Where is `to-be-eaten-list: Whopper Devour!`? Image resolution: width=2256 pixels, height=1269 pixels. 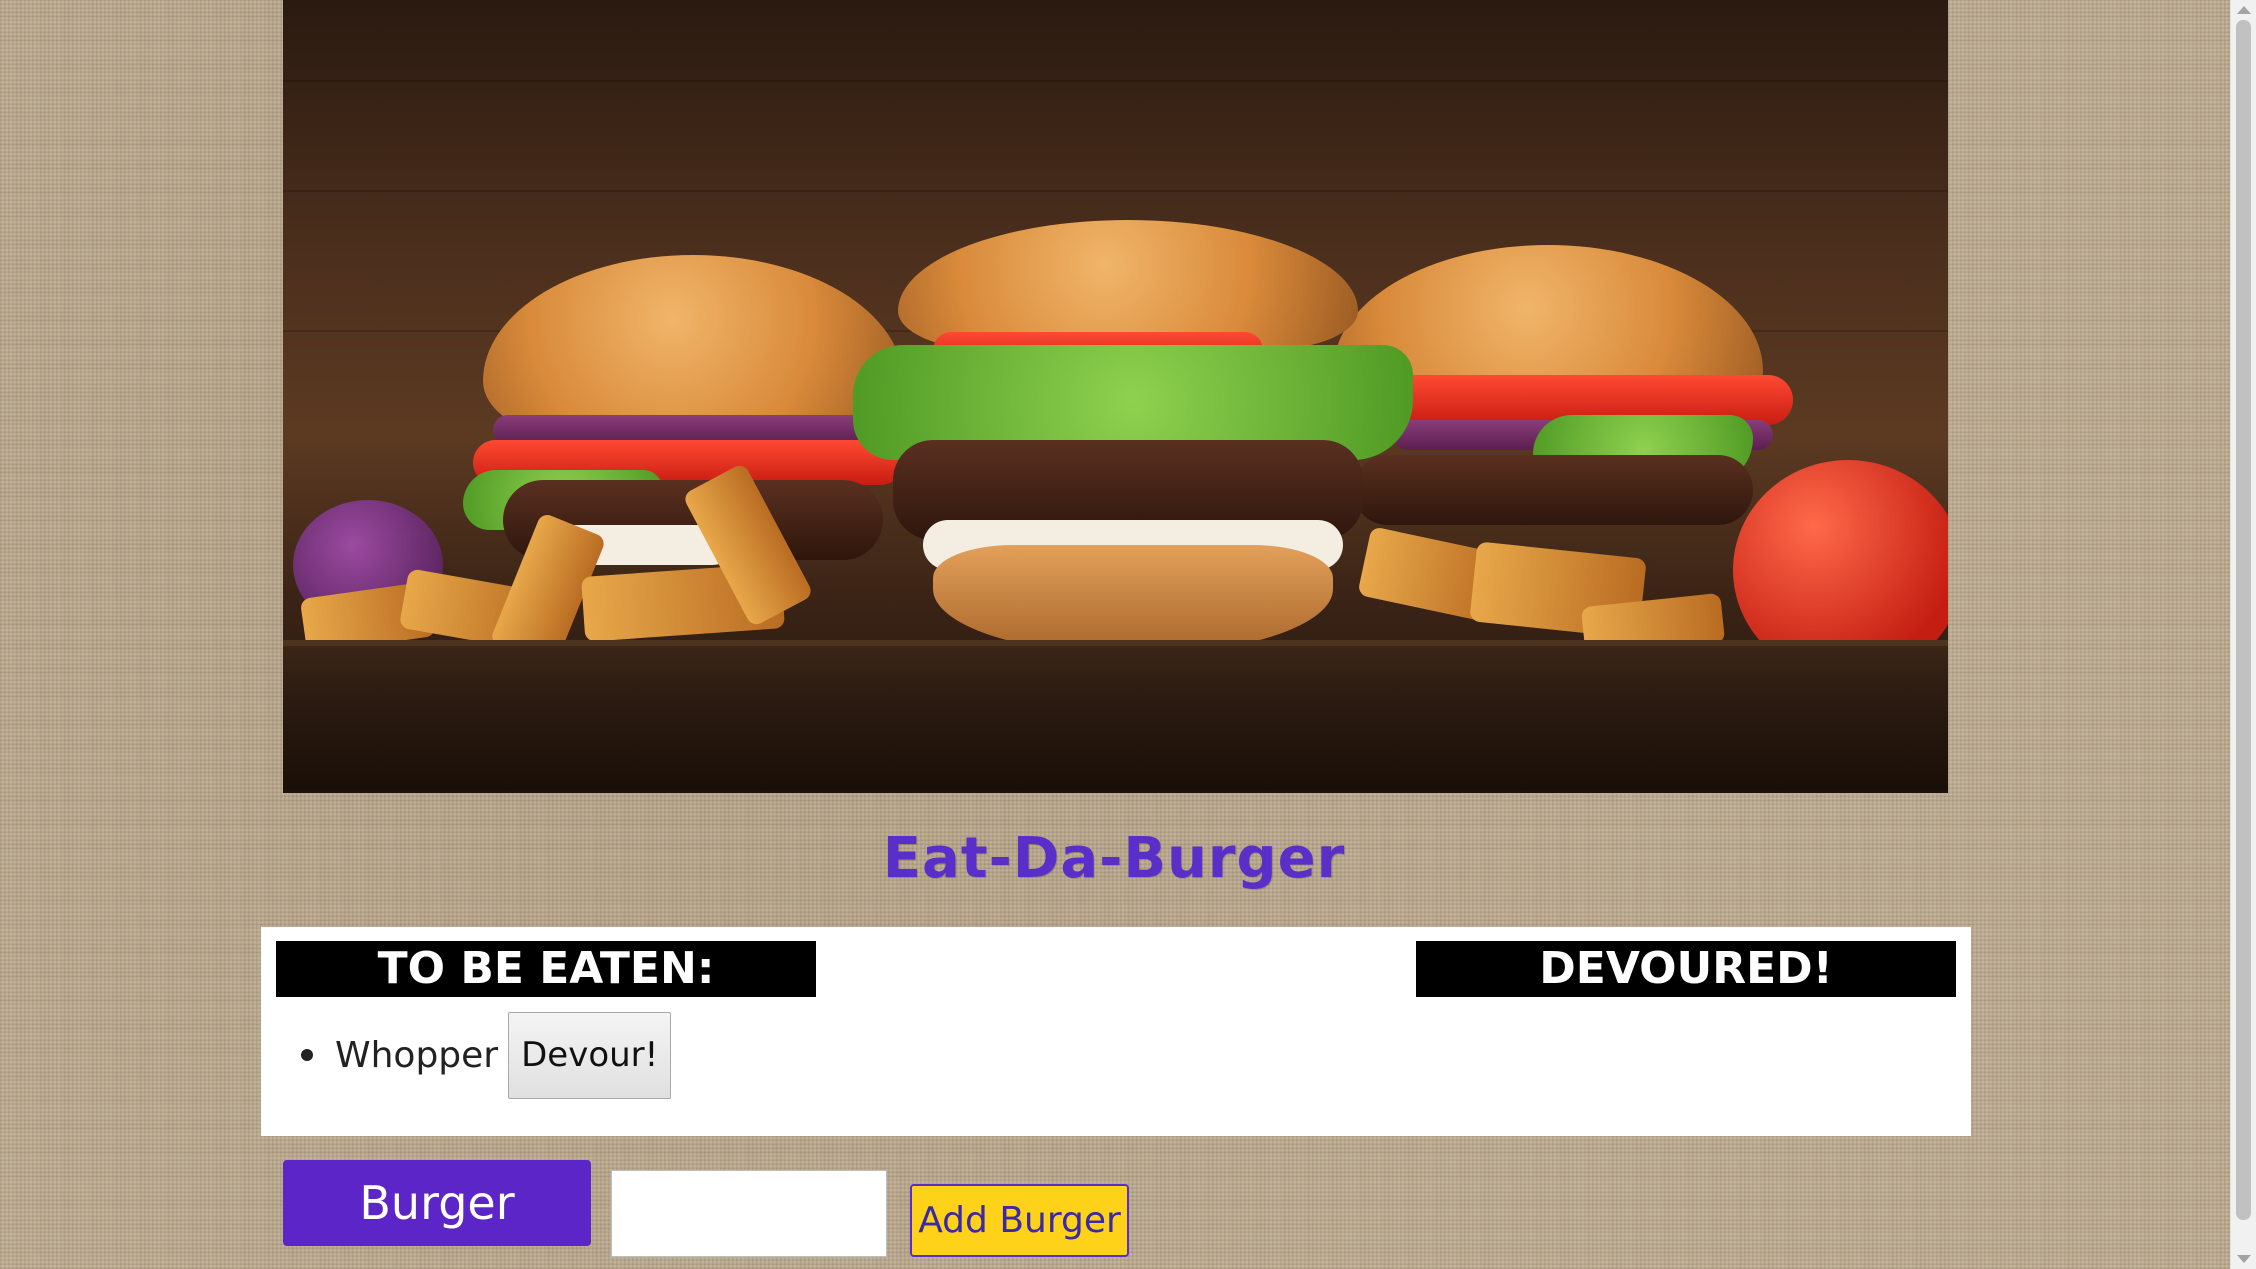
to-be-eaten-list: Whopper Devour! is located at coordinates (486, 1055).